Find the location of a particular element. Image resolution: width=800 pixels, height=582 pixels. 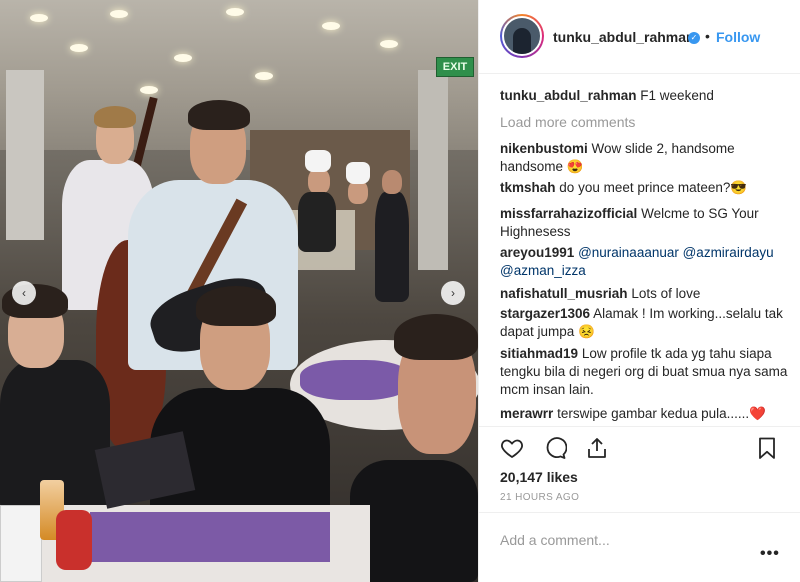

likes-count: 20,147 likes is located at coordinates (539, 477).